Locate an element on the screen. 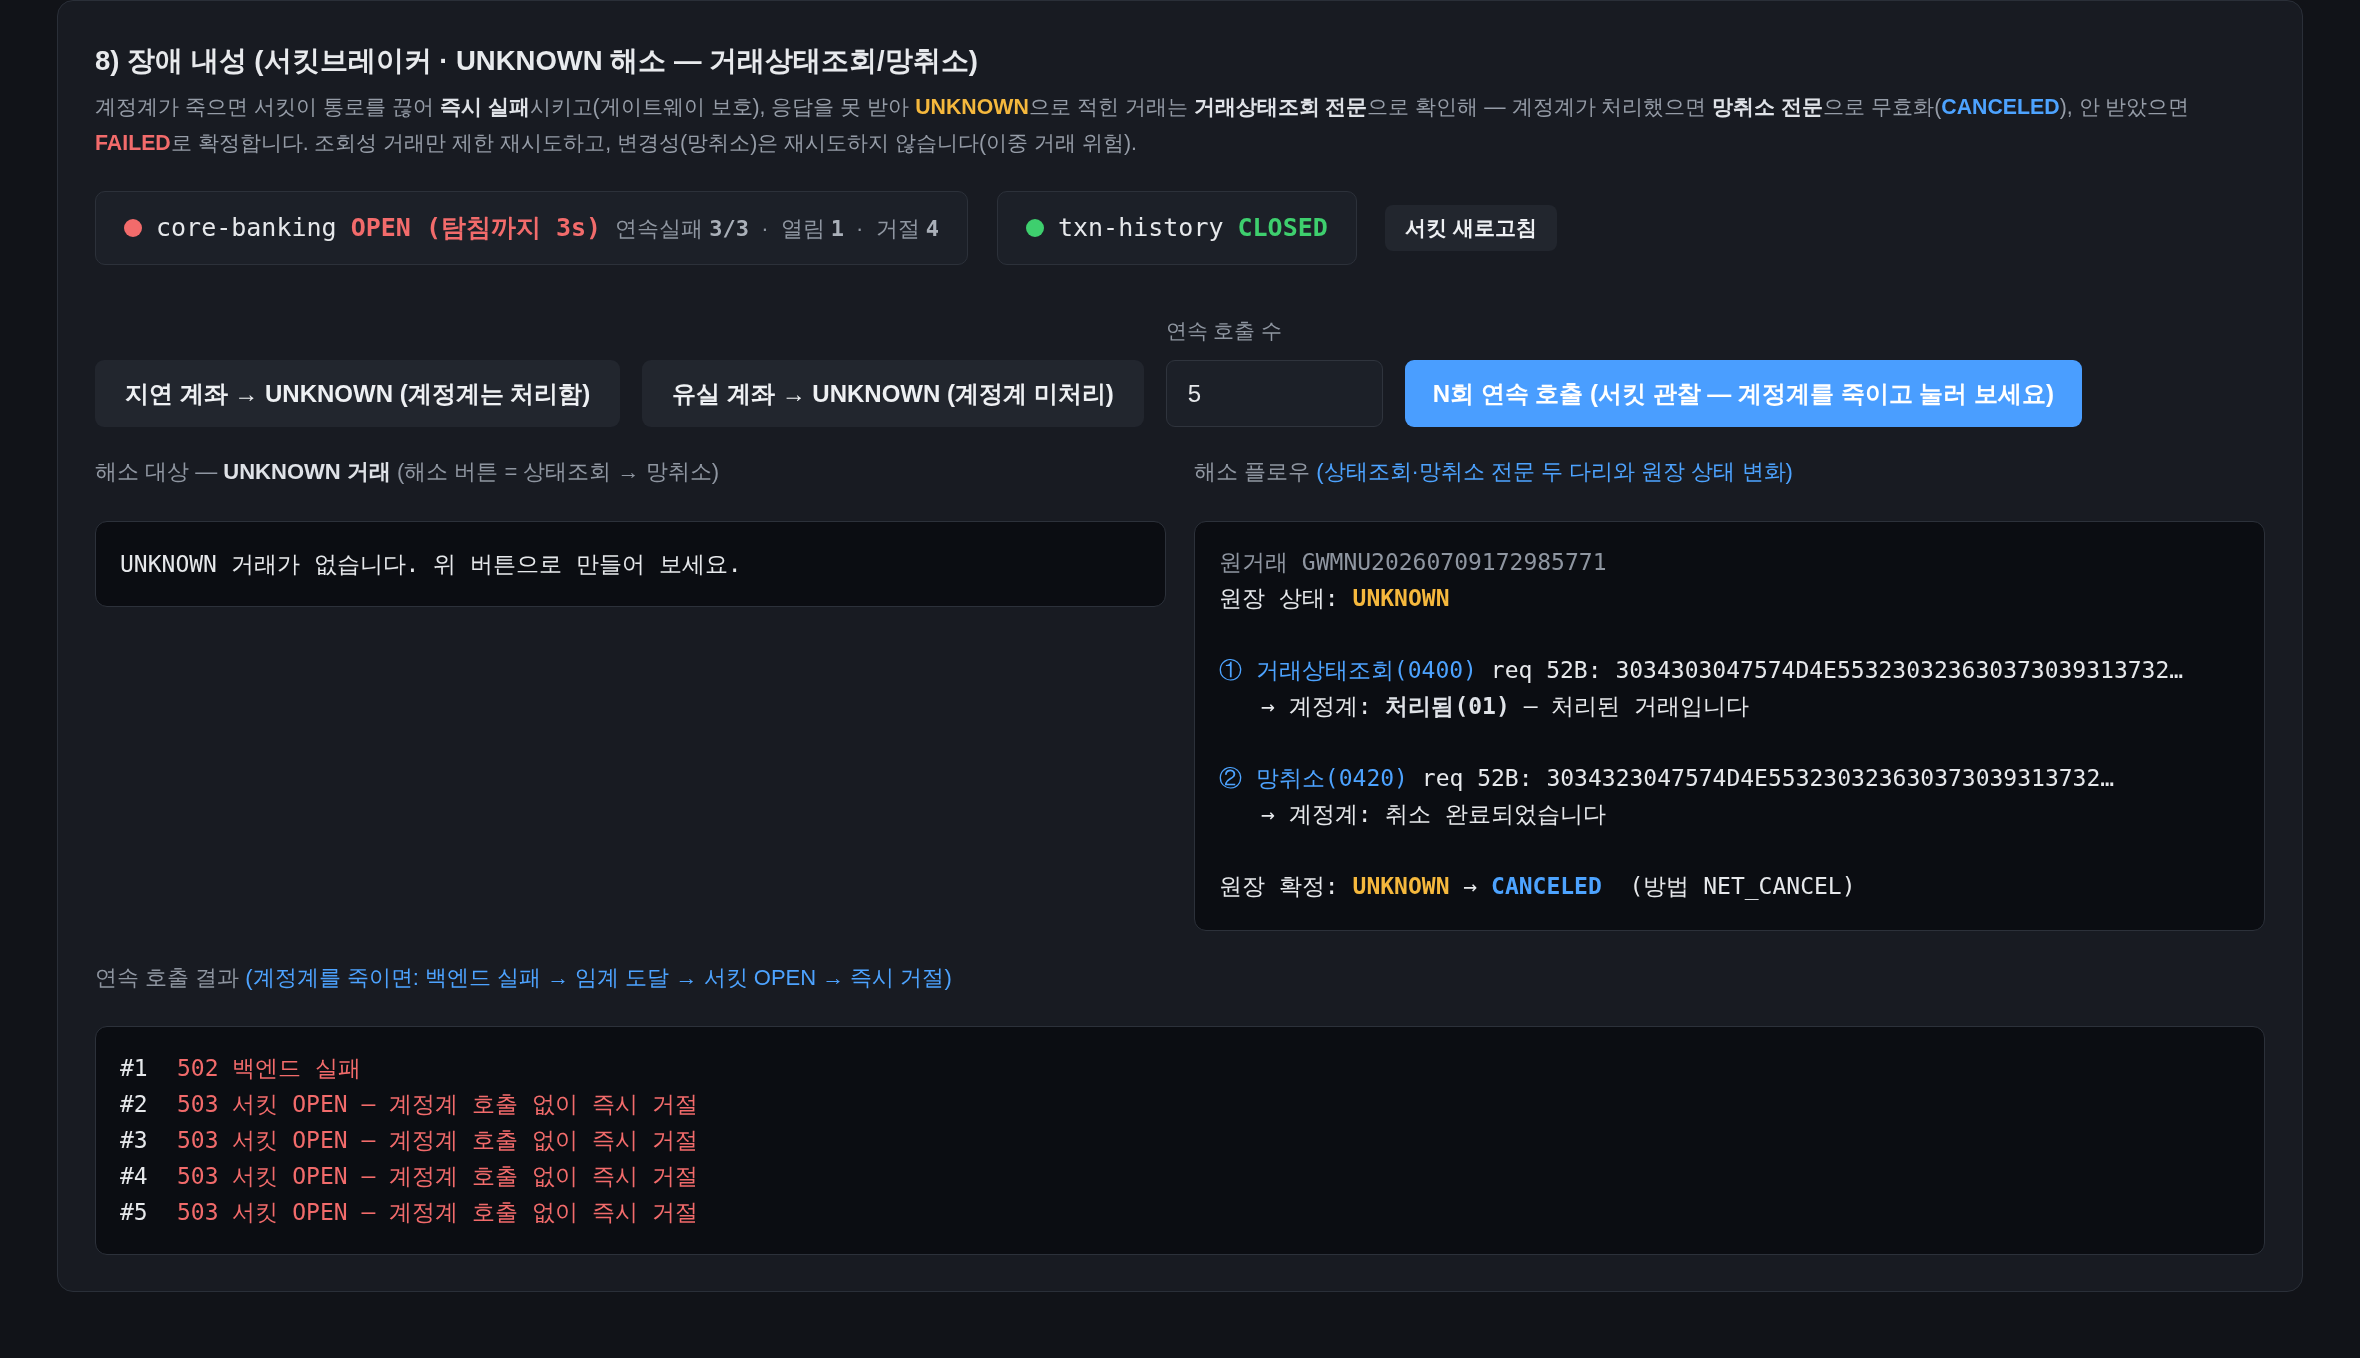  section-heading: 해소 플로우 (상태조회·망취소 전문 두 다리와 원장 상태 변화) is located at coordinates (1494, 472).